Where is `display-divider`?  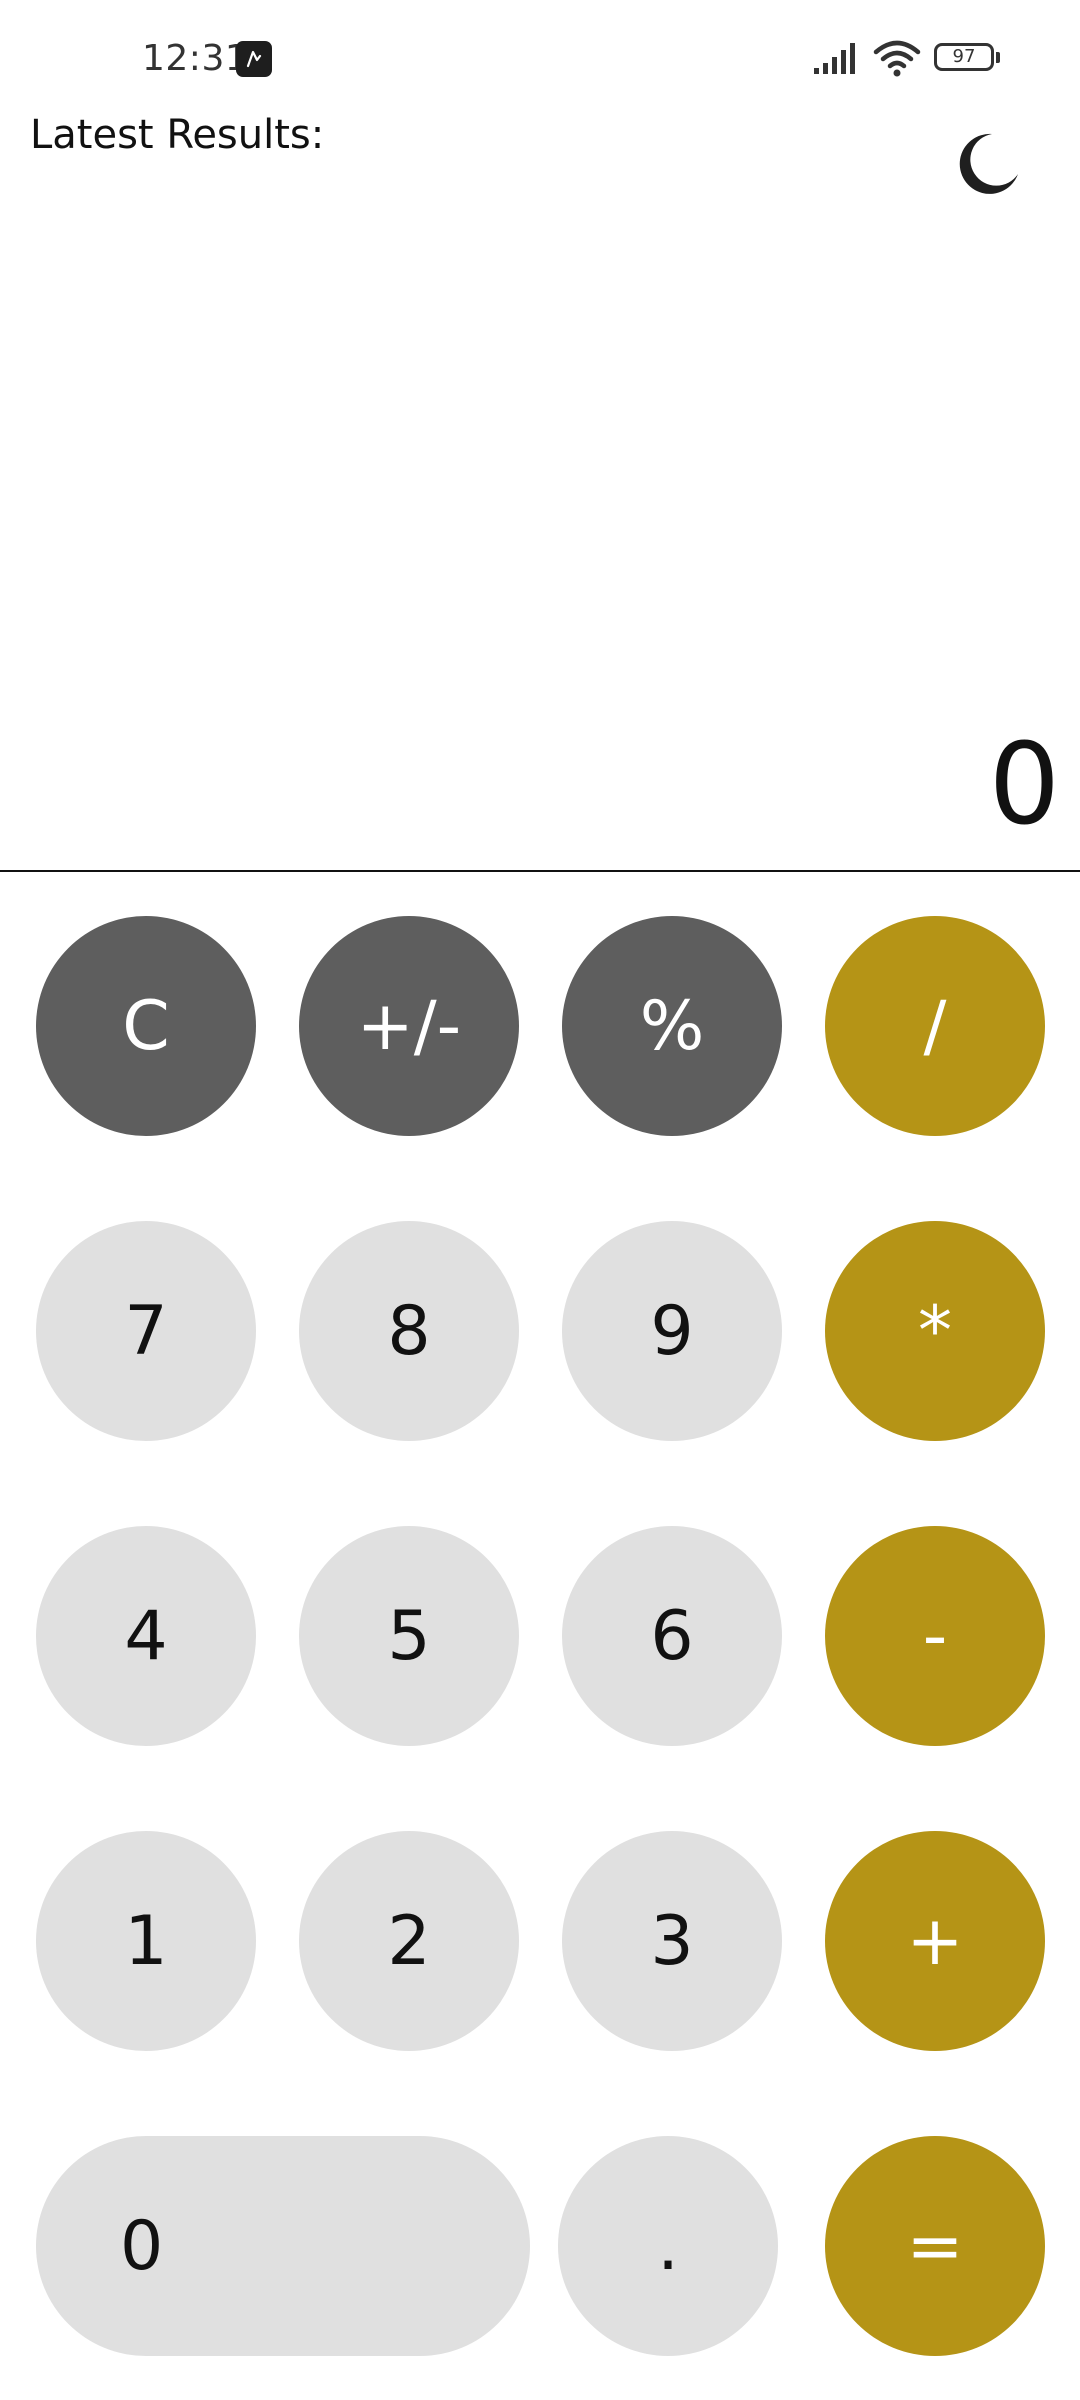 display-divider is located at coordinates (540, 871).